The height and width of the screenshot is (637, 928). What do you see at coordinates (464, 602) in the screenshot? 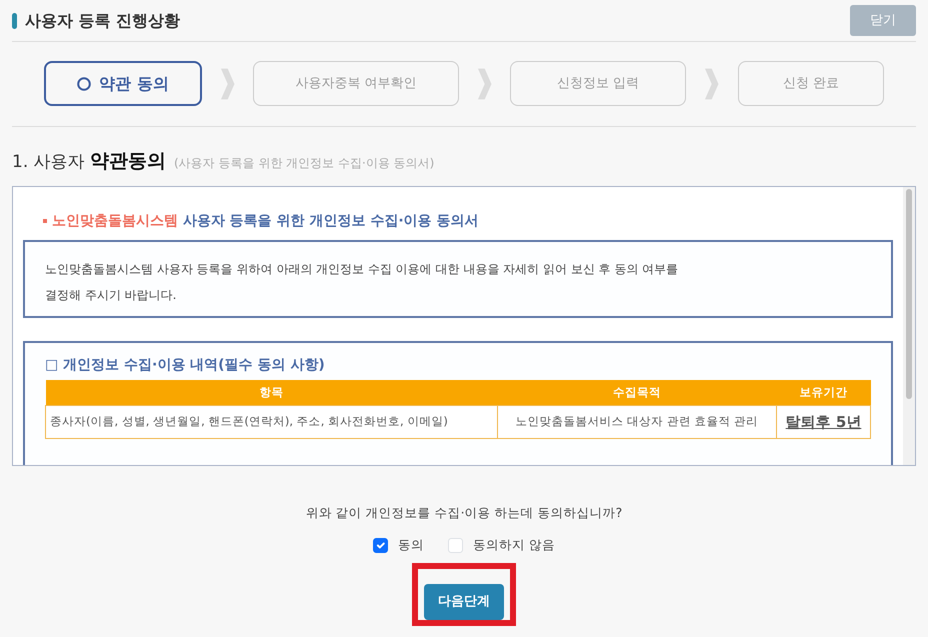
I see `next-step-button: 다음단계` at bounding box center [464, 602].